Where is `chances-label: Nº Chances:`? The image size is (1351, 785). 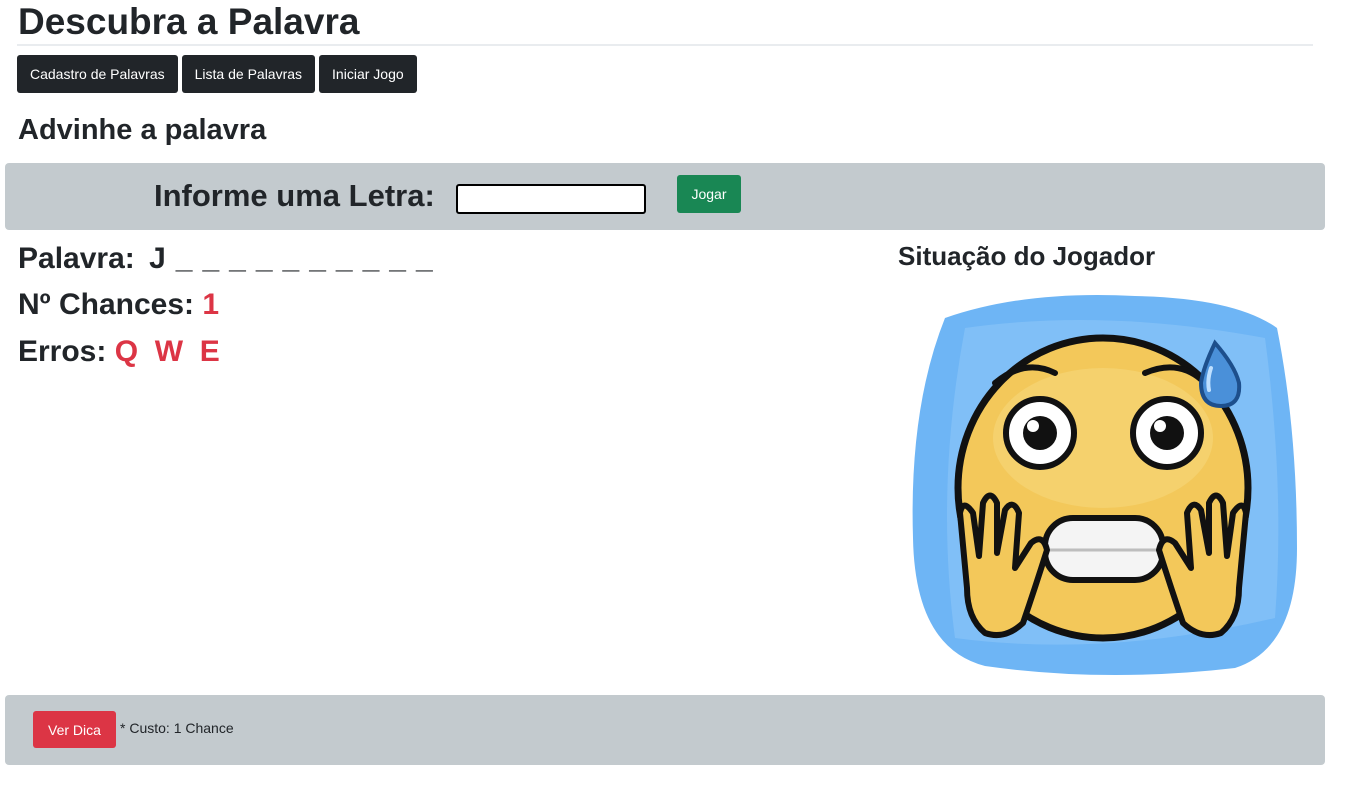 chances-label: Nº Chances: is located at coordinates (106, 304).